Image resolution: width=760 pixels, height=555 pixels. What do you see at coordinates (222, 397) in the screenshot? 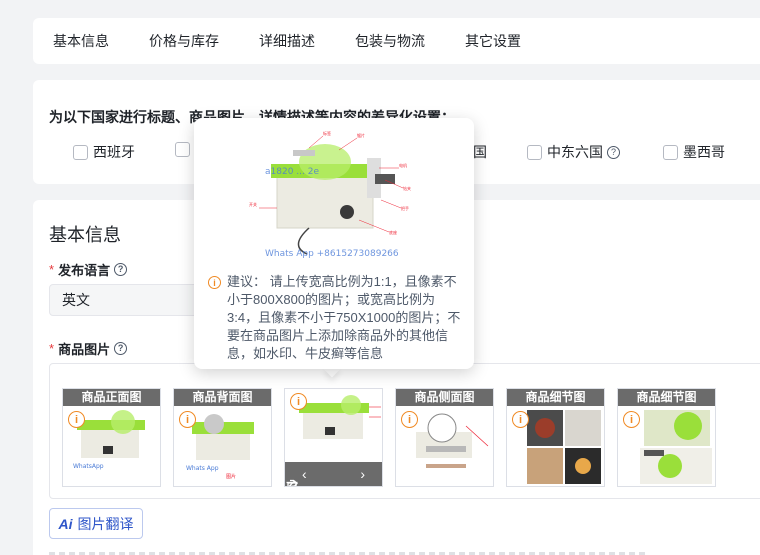
I see `thumb-caption: 商品背面图` at bounding box center [222, 397].